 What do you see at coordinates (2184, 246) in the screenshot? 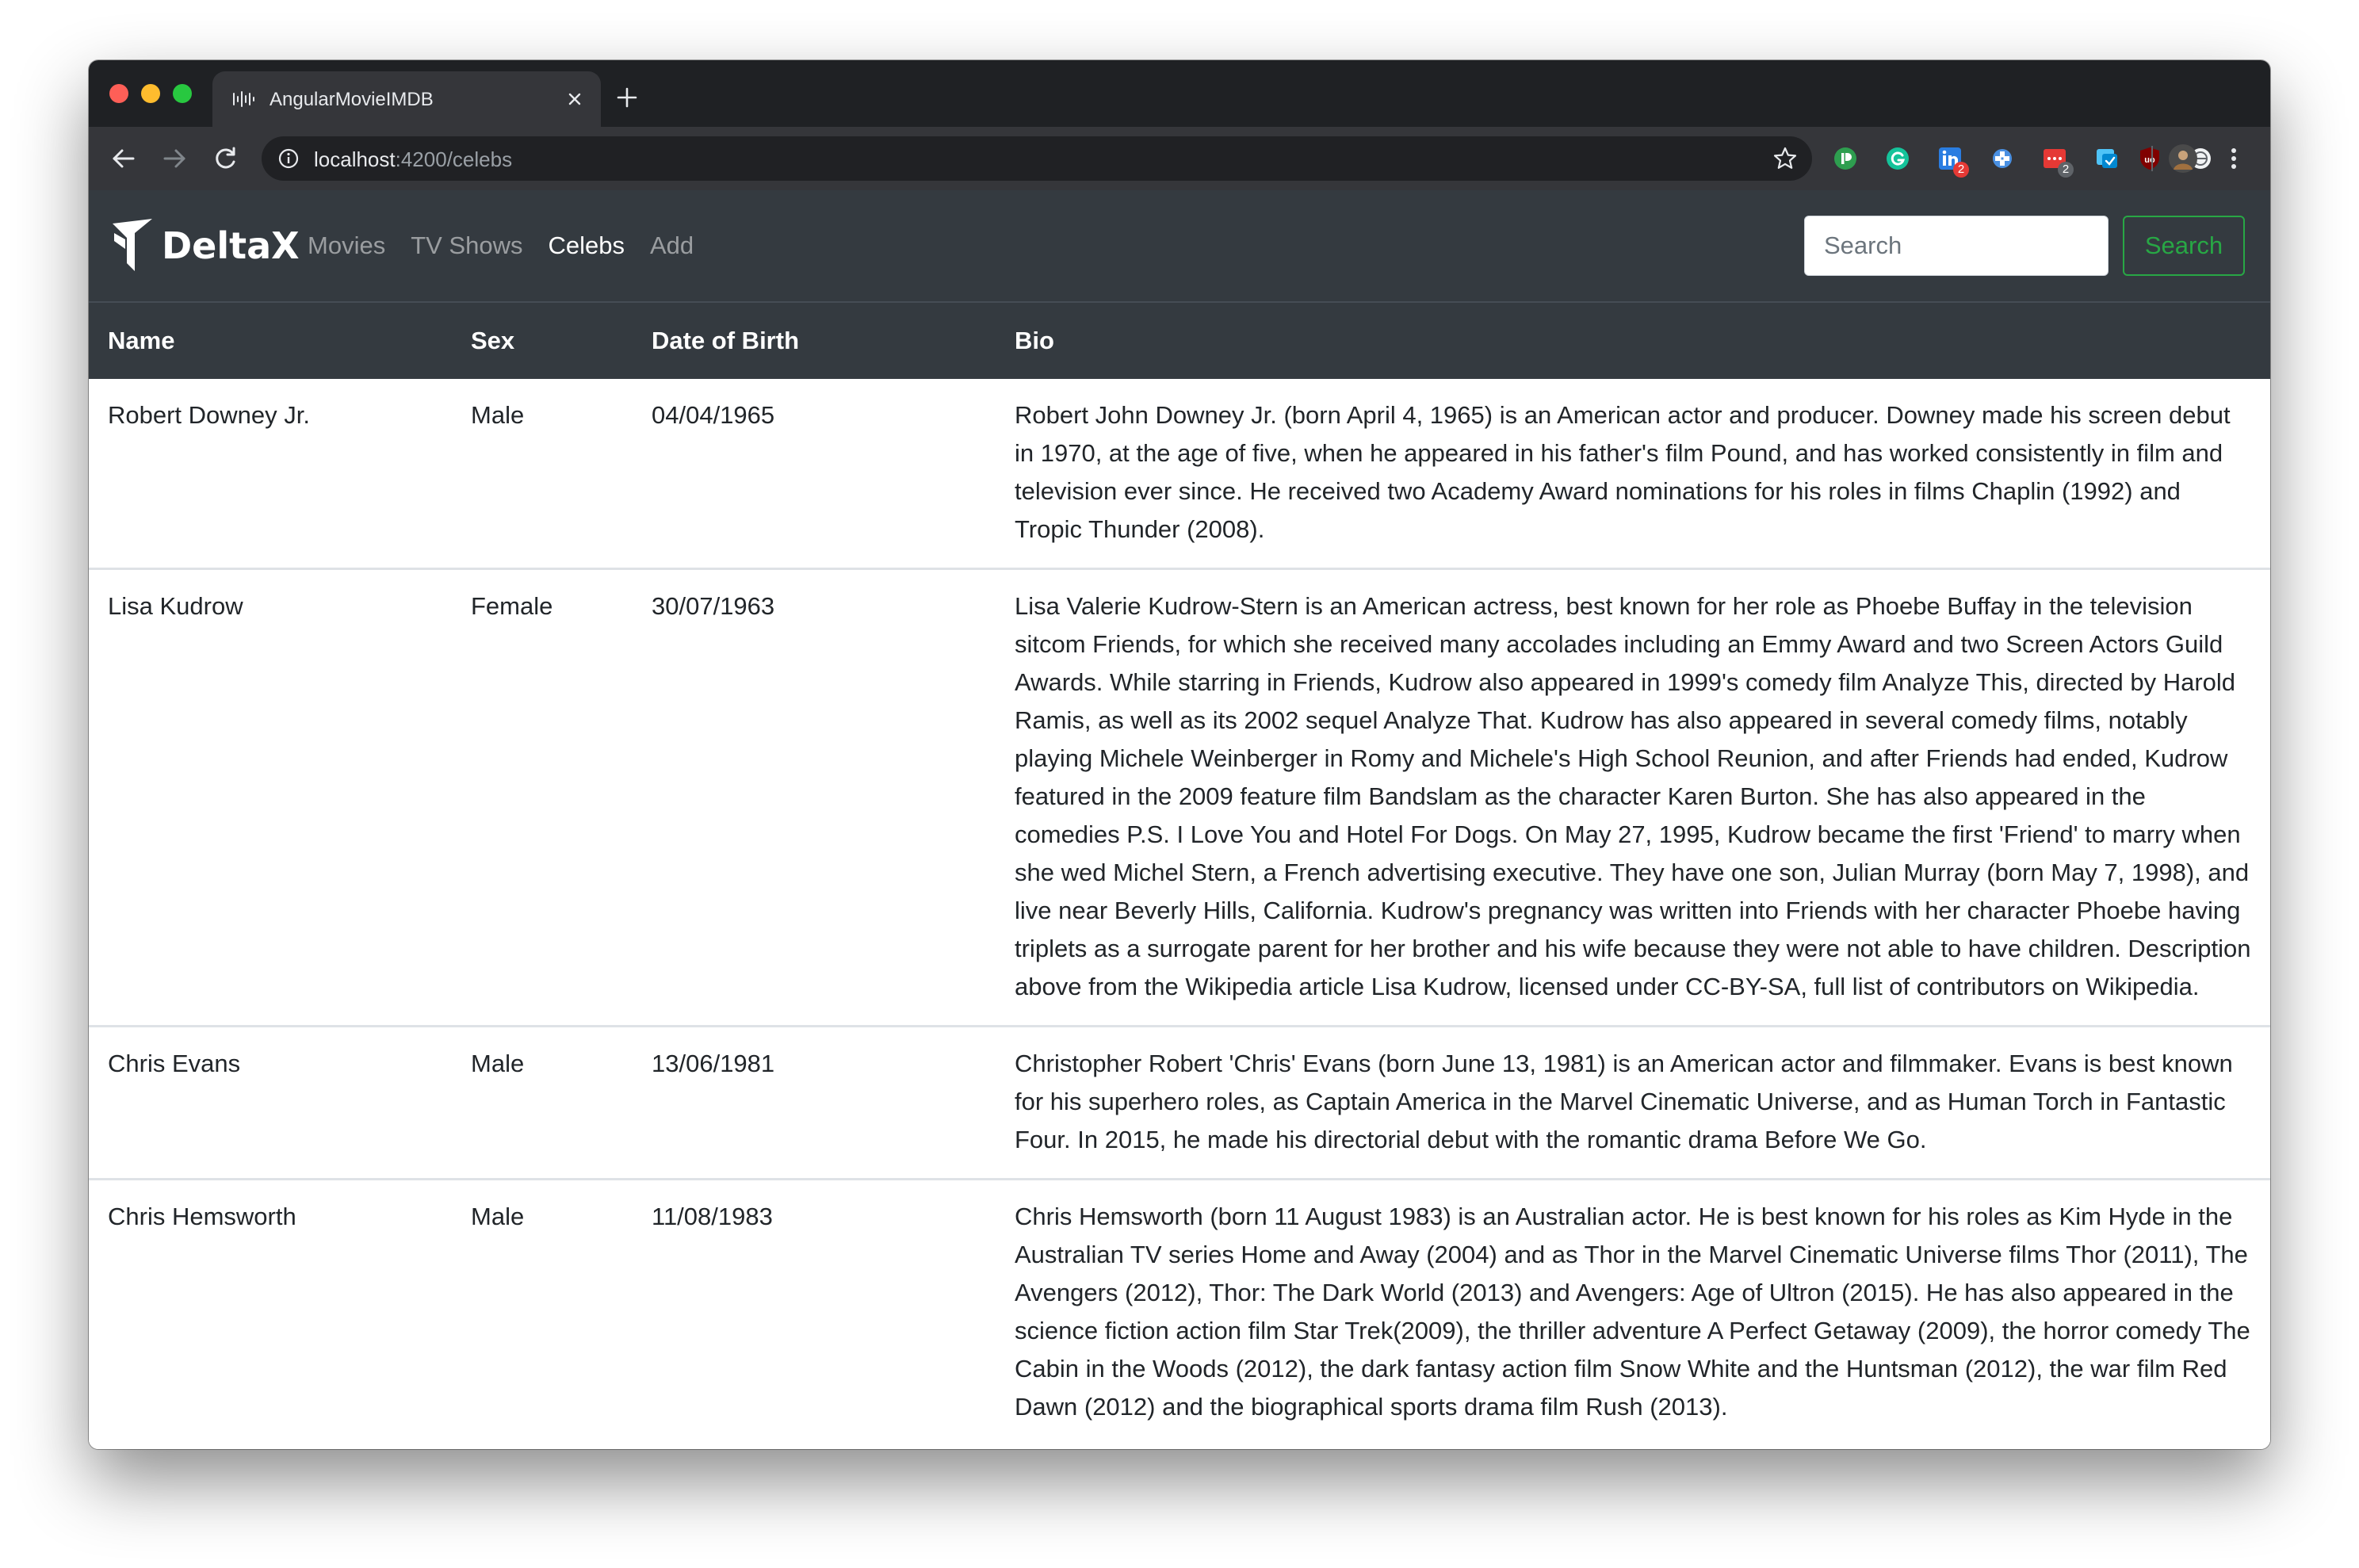
I see `search-button: Search` at bounding box center [2184, 246].